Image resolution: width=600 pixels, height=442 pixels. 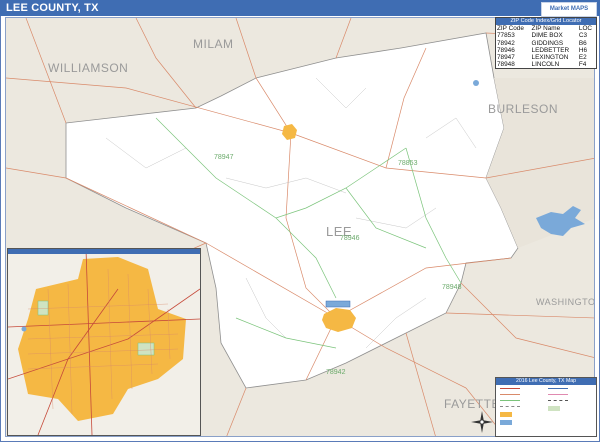 What do you see at coordinates (338, 304) in the screenshot?
I see `giddings-highlight` at bounding box center [338, 304].